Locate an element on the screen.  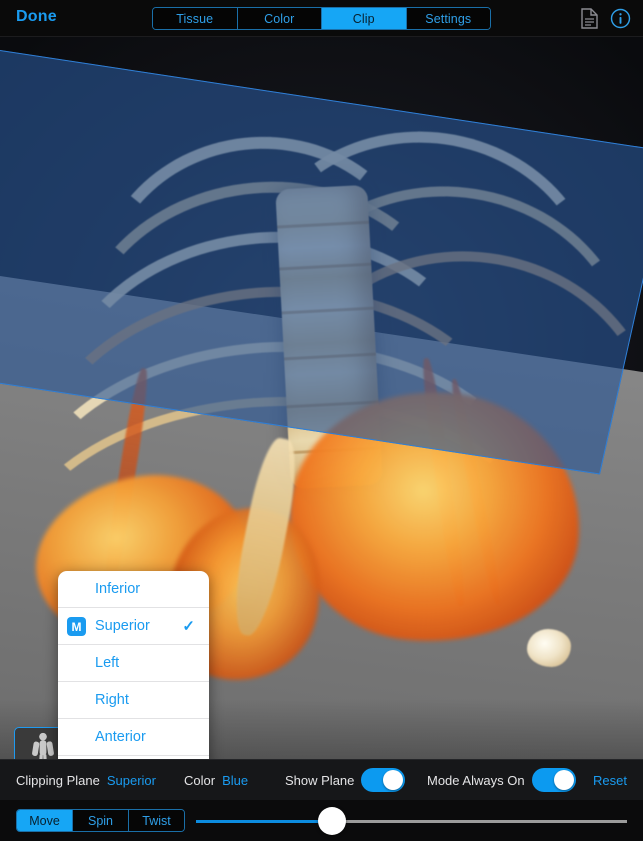
clipping-plane-value: Superior is located at coordinates (131, 780).